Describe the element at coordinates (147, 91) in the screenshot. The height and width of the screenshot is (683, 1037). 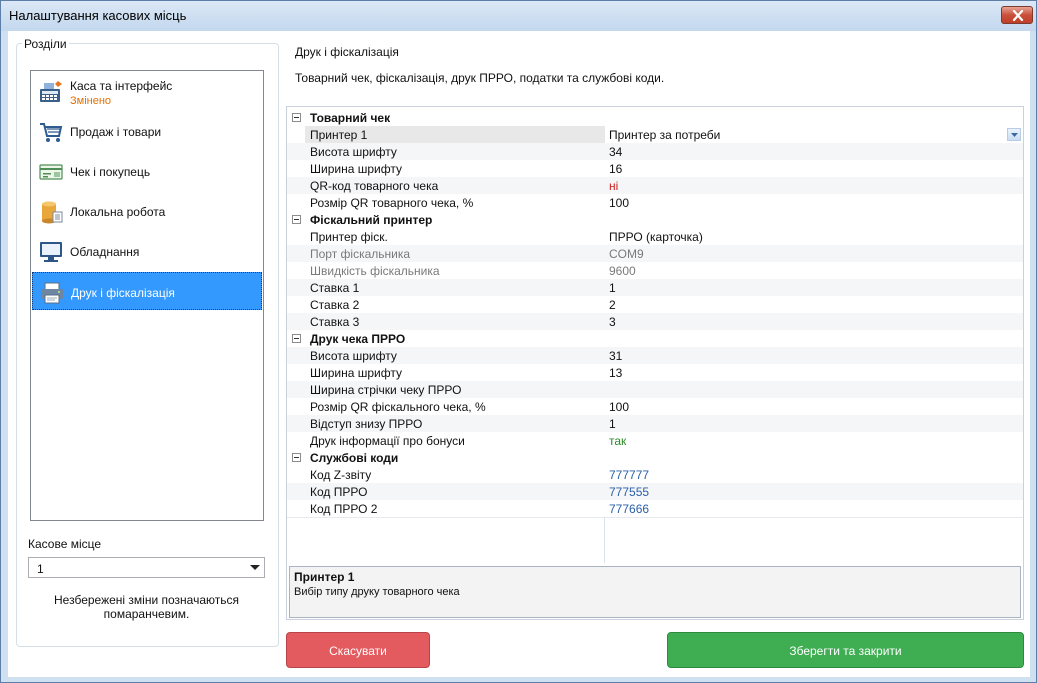
I see `sidebar-item-cash-interface: Каса та інтерфейс Змінено` at that location.